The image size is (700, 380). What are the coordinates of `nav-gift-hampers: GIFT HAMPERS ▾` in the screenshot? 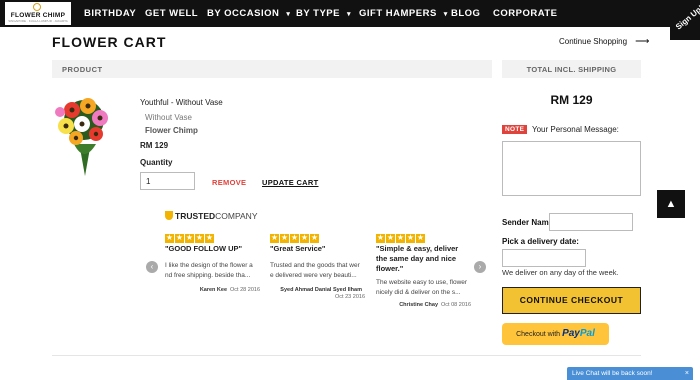 It's located at (403, 13).